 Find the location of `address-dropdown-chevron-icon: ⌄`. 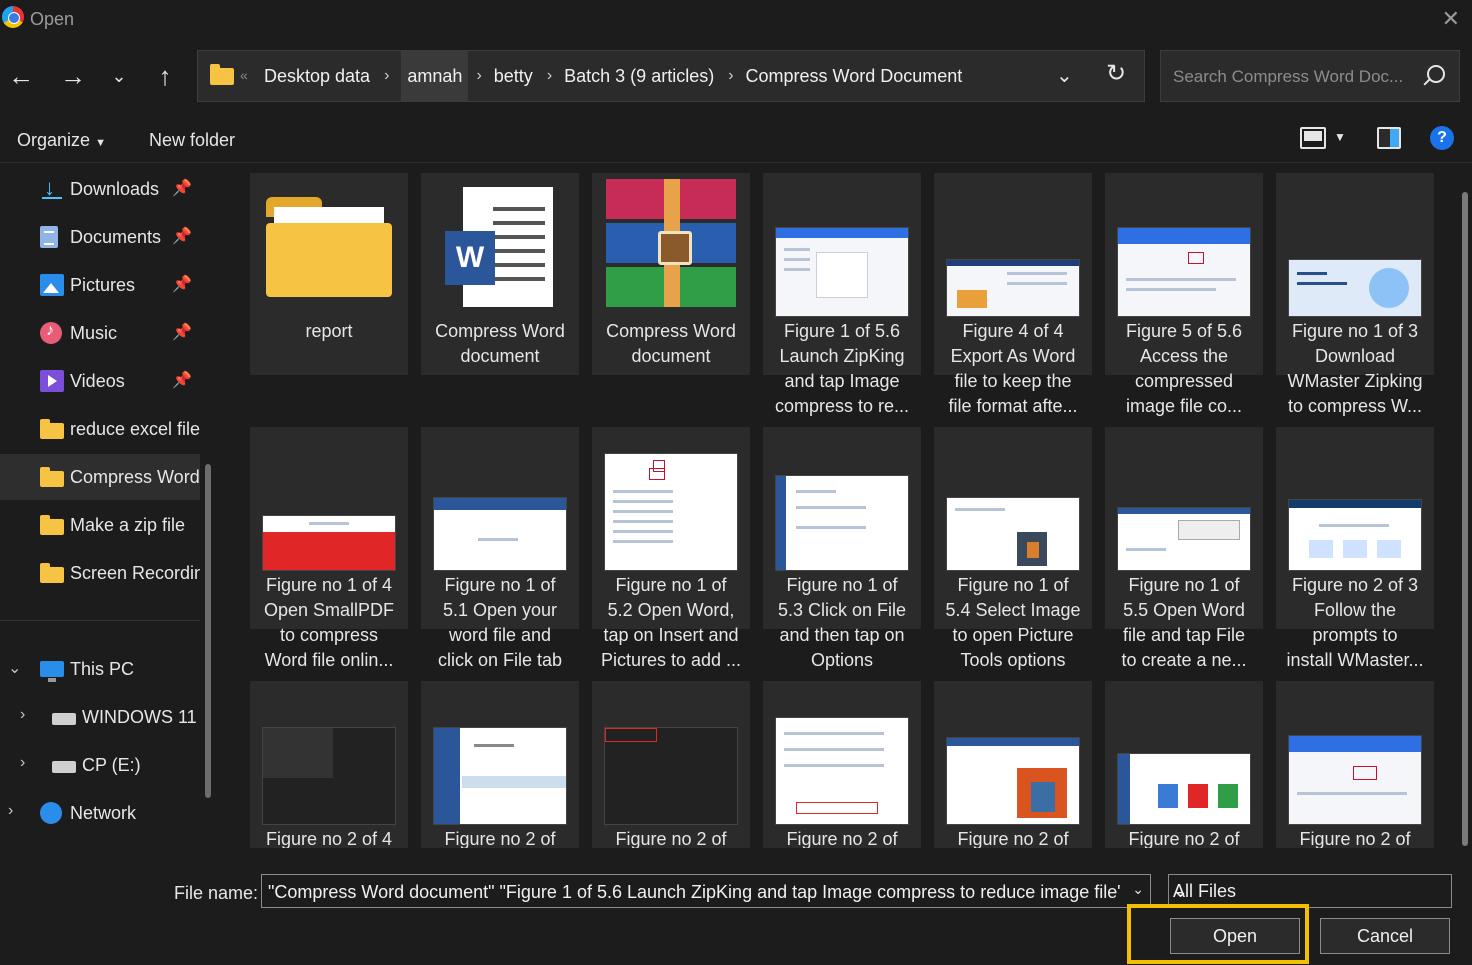

address-dropdown-chevron-icon: ⌄ is located at coordinates (1064, 75).